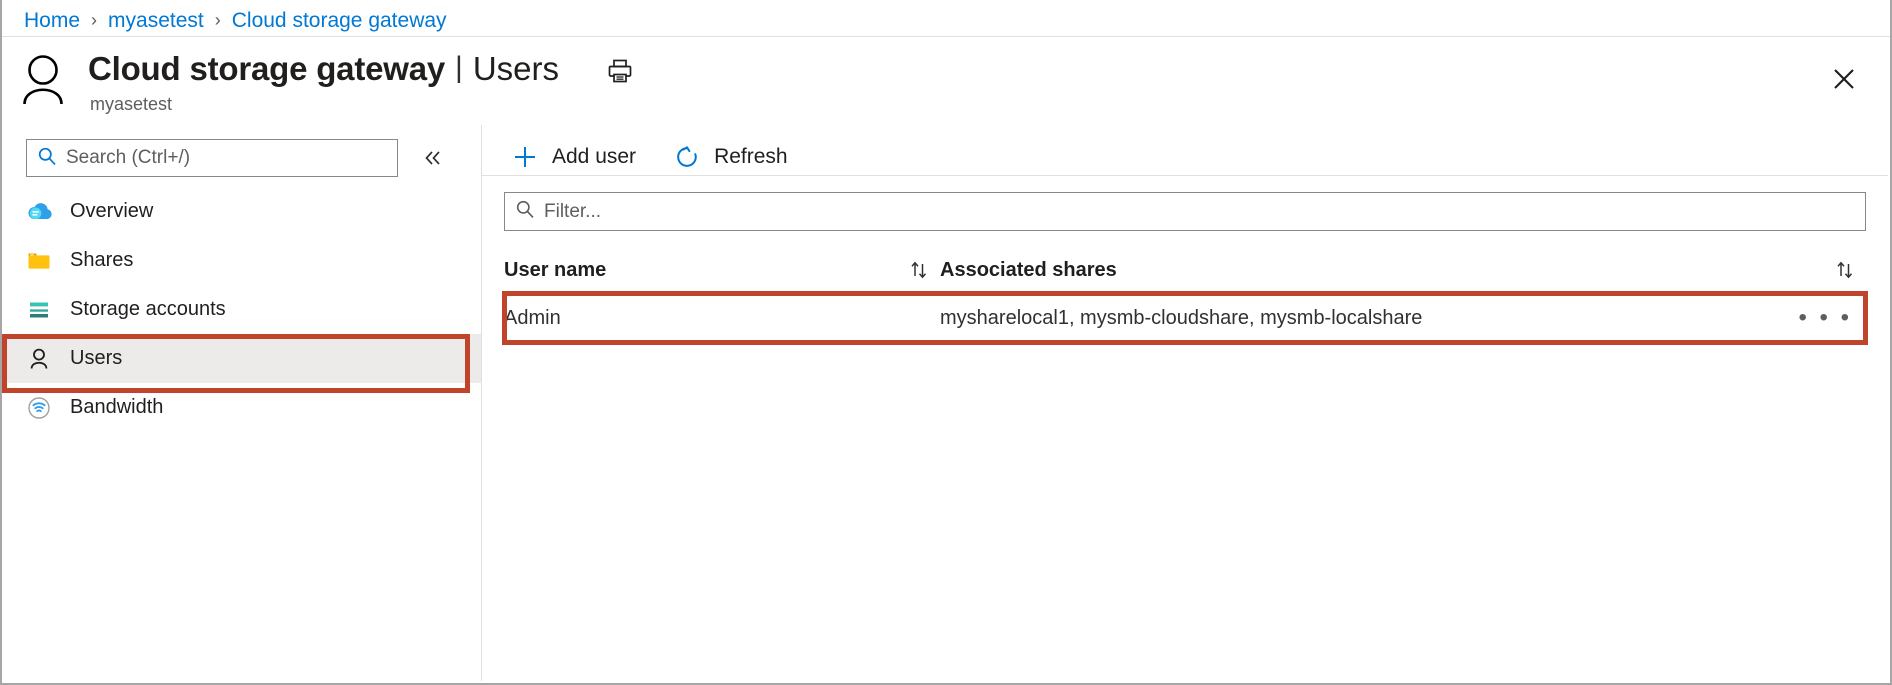 The height and width of the screenshot is (685, 1892). I want to click on filter-input, so click(1204, 211).